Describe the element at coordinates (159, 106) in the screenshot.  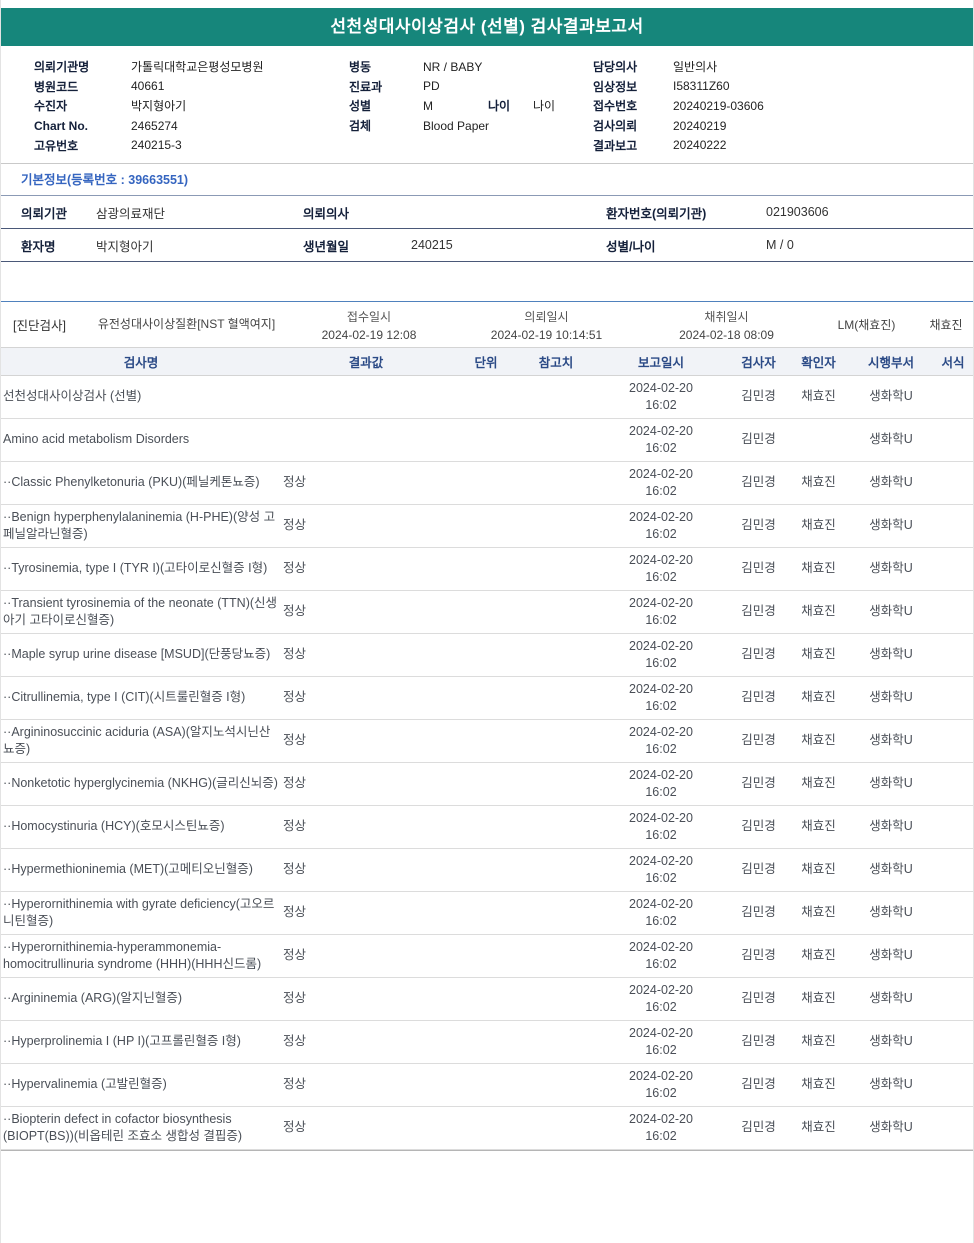
I see `field-value: 박지형아기` at that location.